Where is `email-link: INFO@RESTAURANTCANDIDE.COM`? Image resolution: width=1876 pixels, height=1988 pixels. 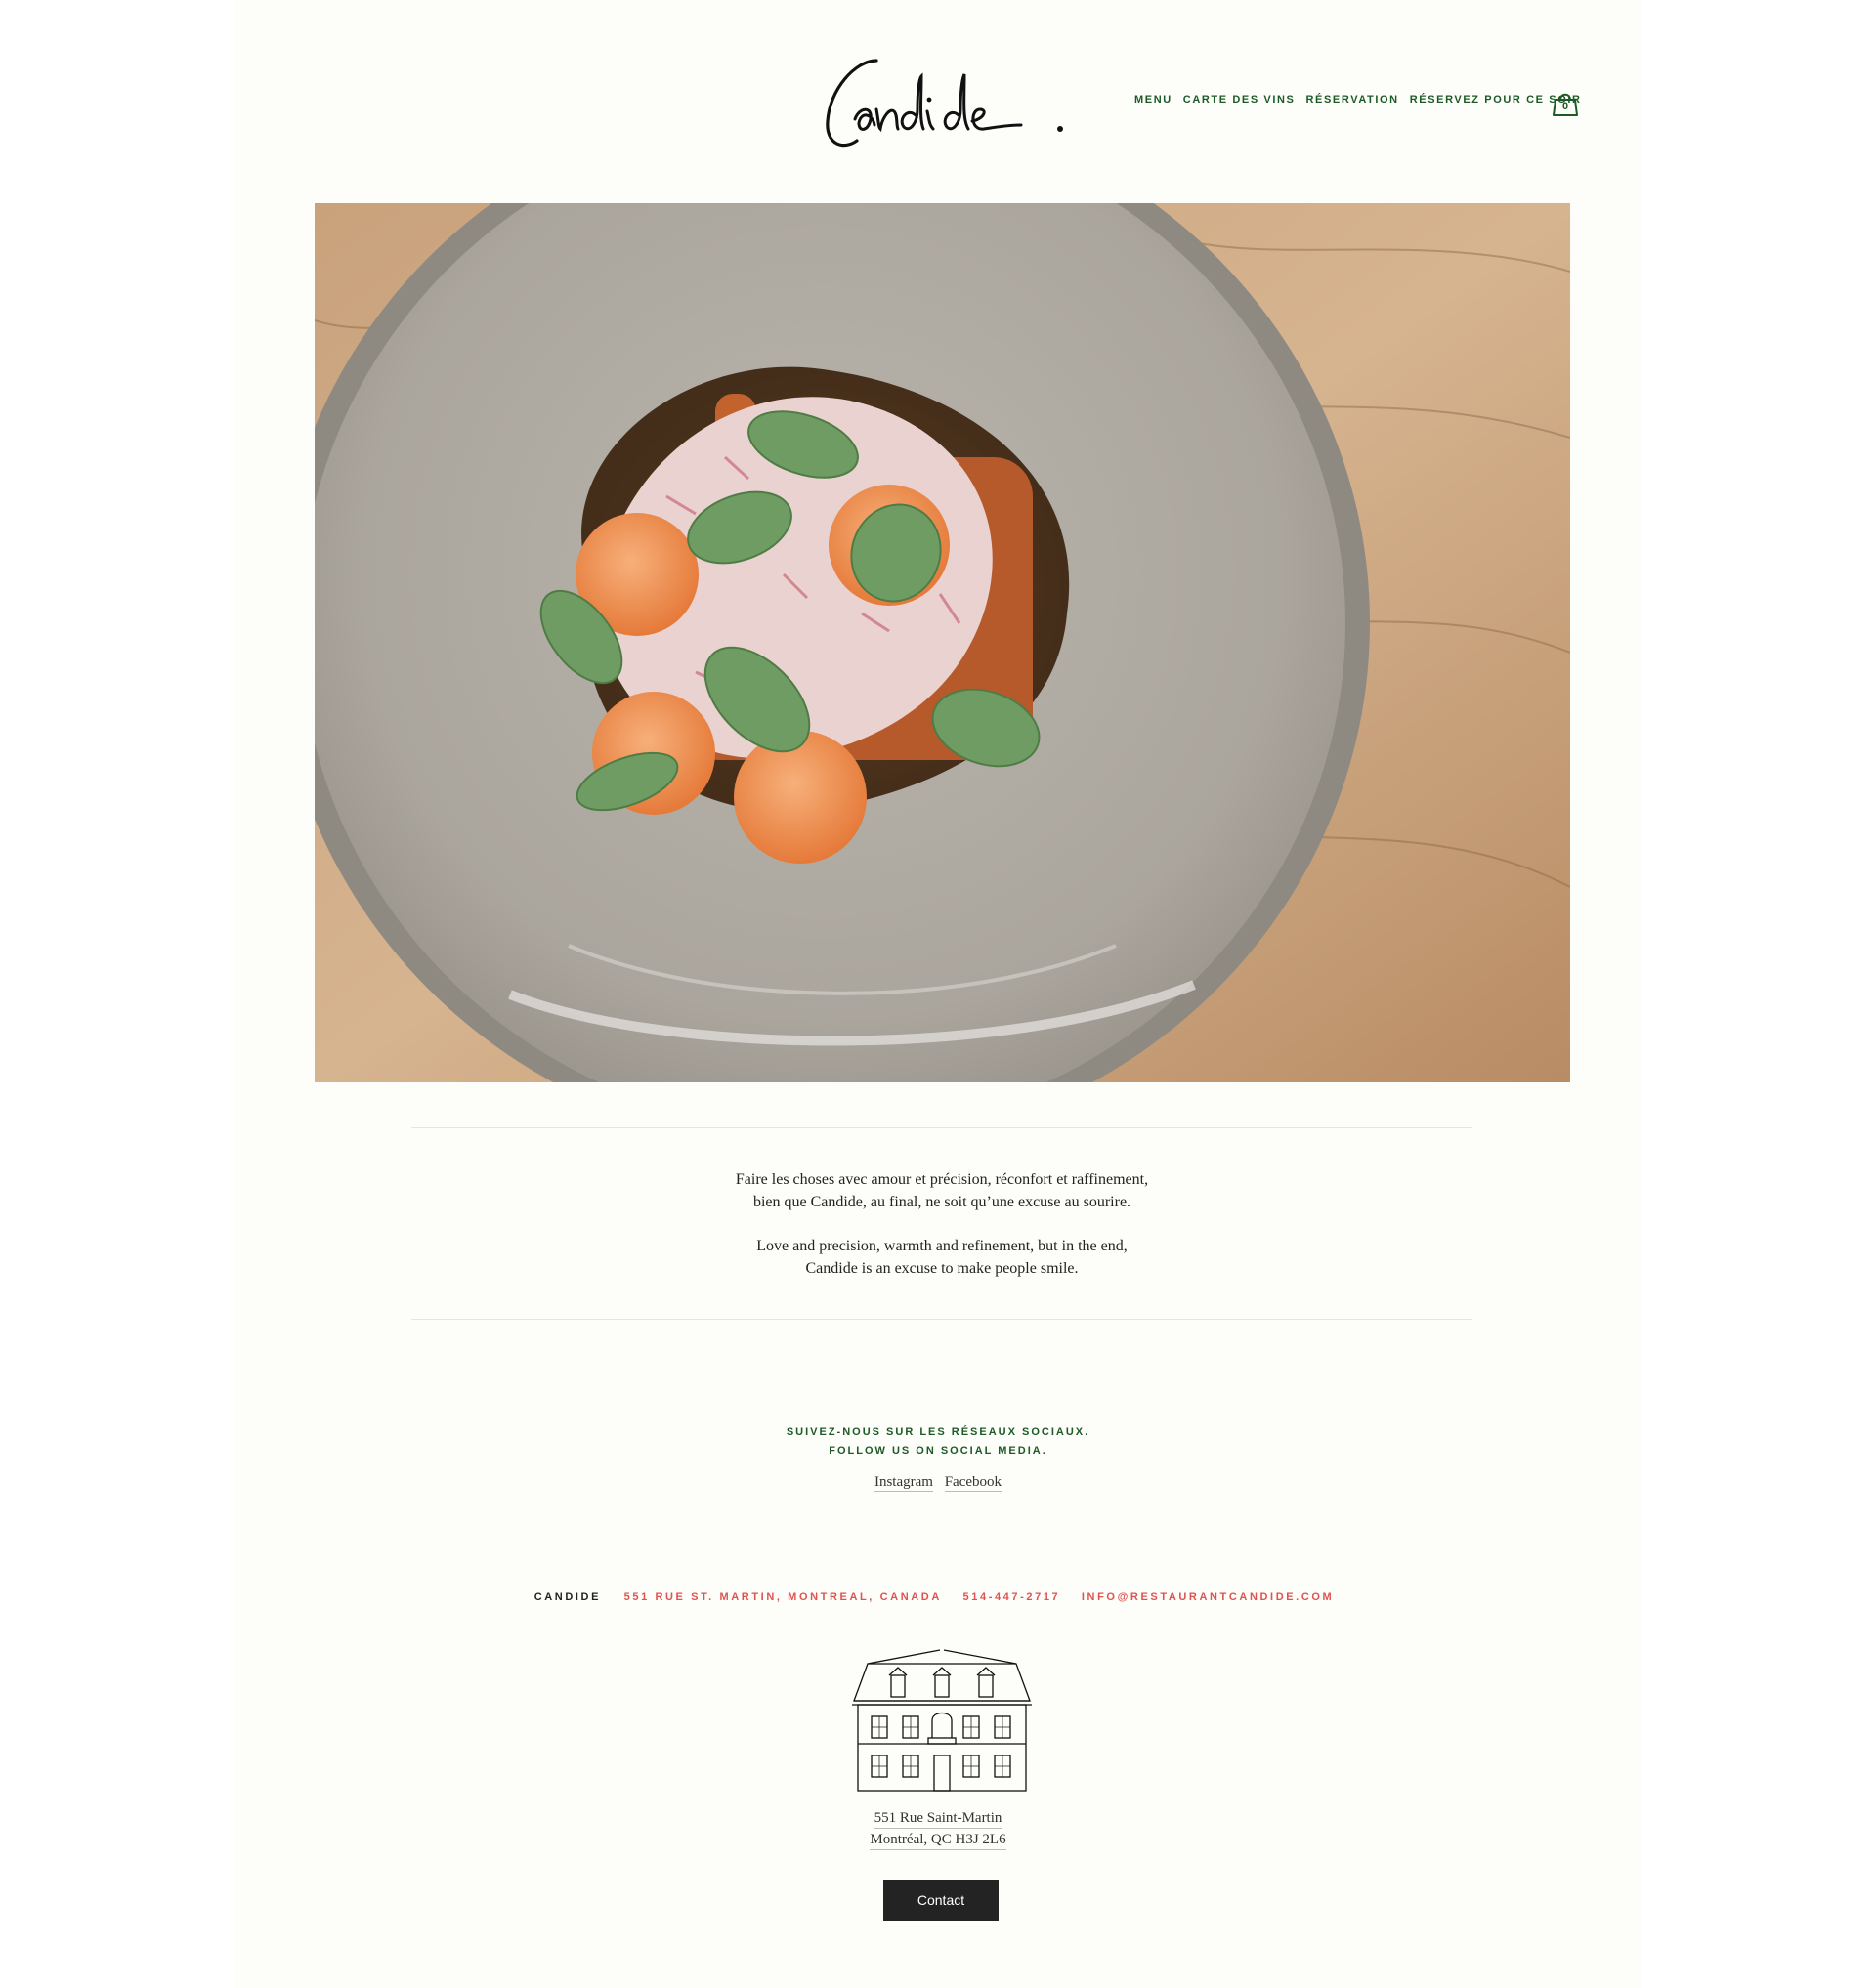 email-link: INFO@RESTAURANTCANDIDE.COM is located at coordinates (1208, 1597).